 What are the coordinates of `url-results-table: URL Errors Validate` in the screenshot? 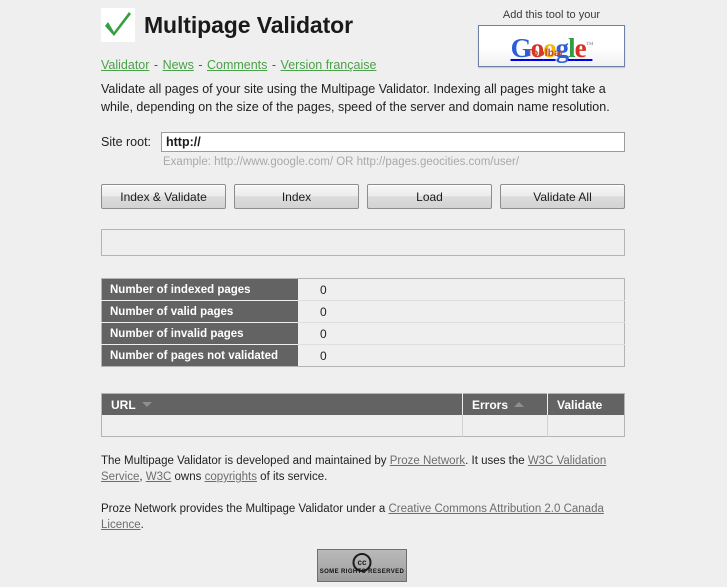 It's located at (363, 415).